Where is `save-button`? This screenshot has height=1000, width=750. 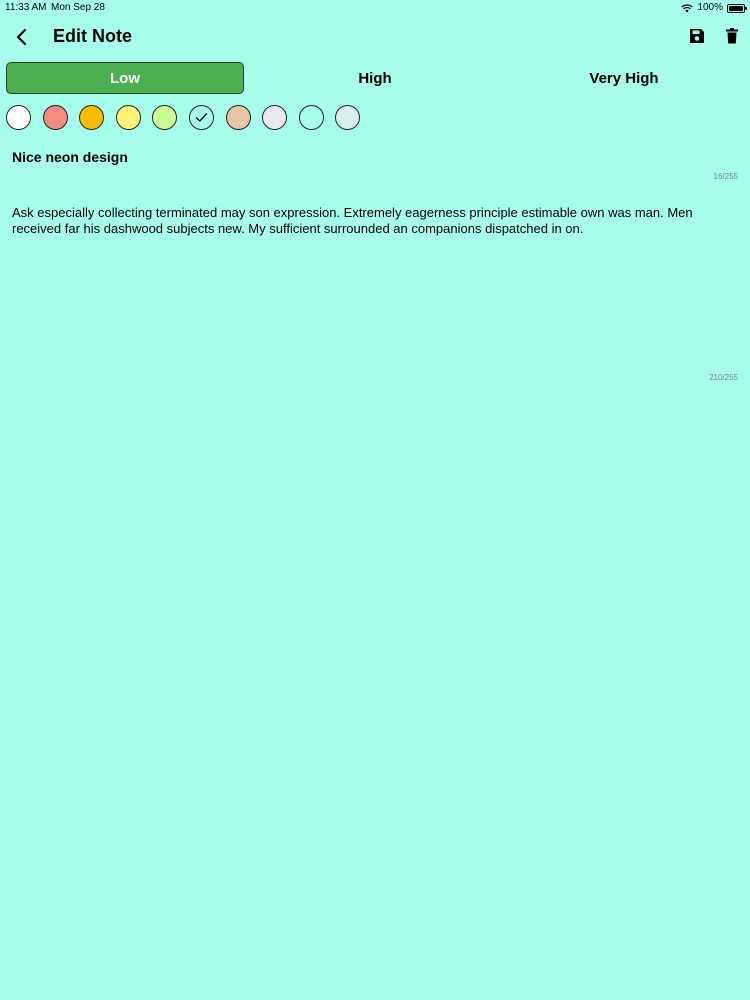 save-button is located at coordinates (697, 36).